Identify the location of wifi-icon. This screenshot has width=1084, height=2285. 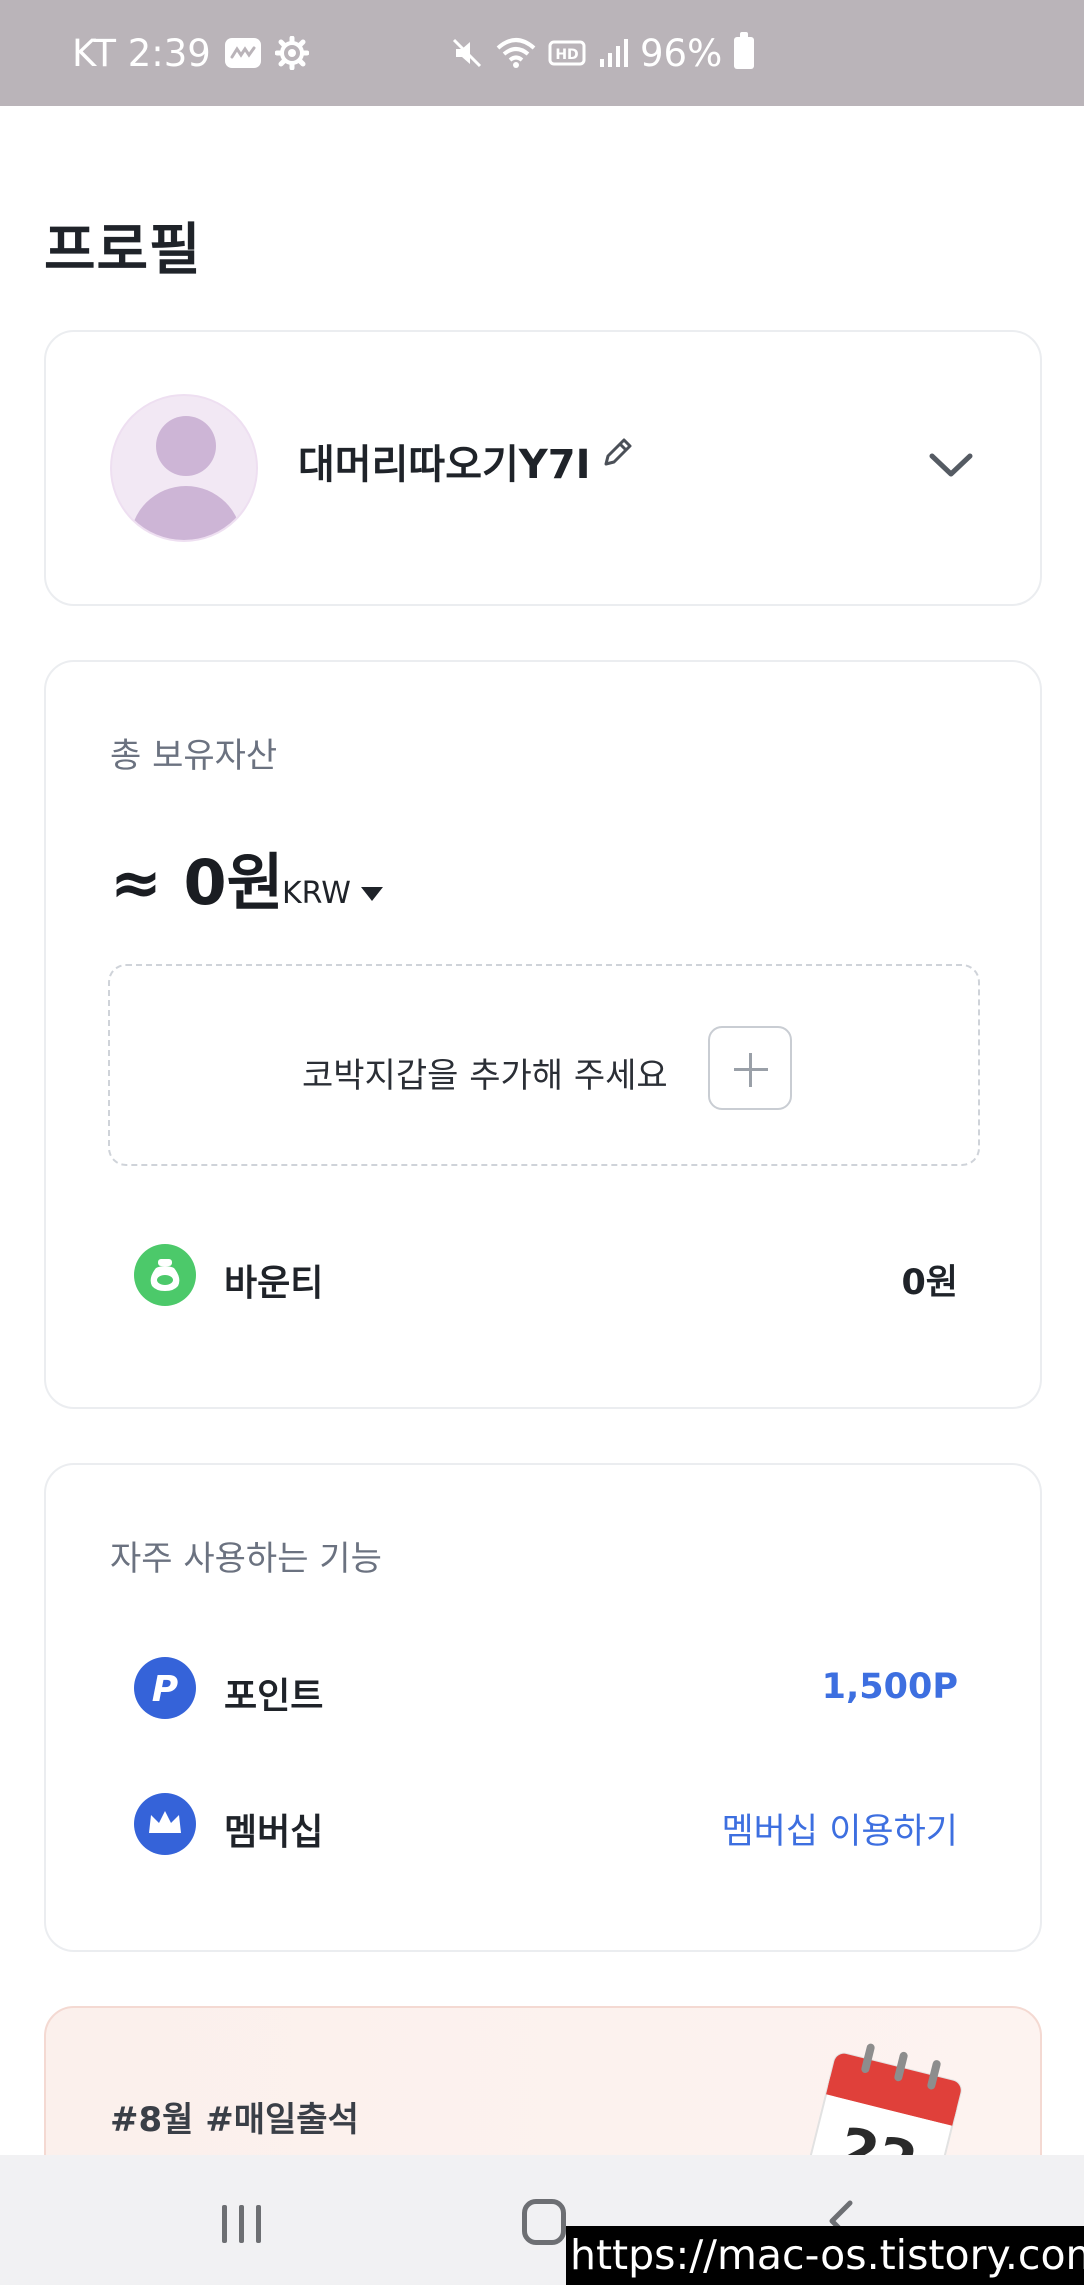
(516, 53).